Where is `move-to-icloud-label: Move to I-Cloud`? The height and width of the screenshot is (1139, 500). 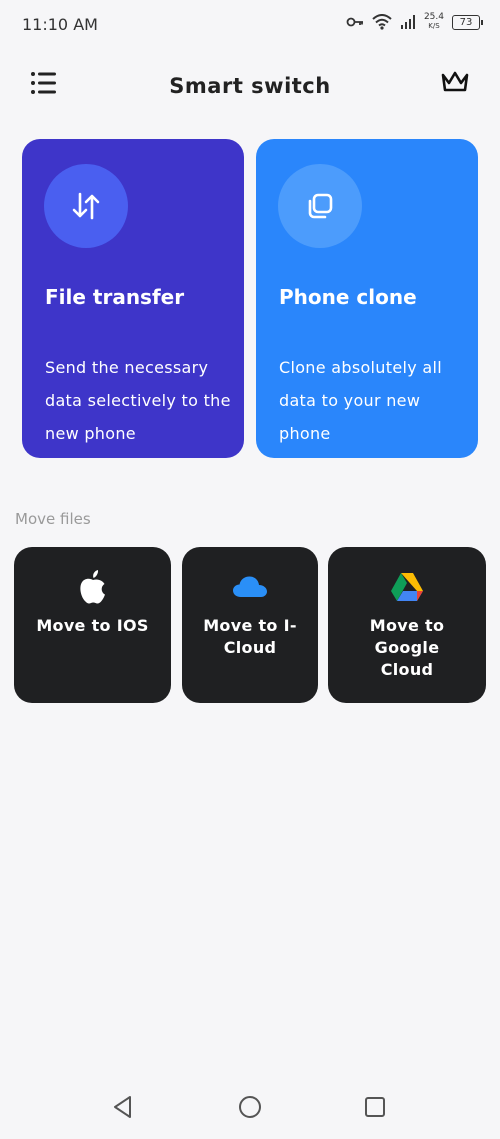 move-to-icloud-label: Move to I-Cloud is located at coordinates (250, 636).